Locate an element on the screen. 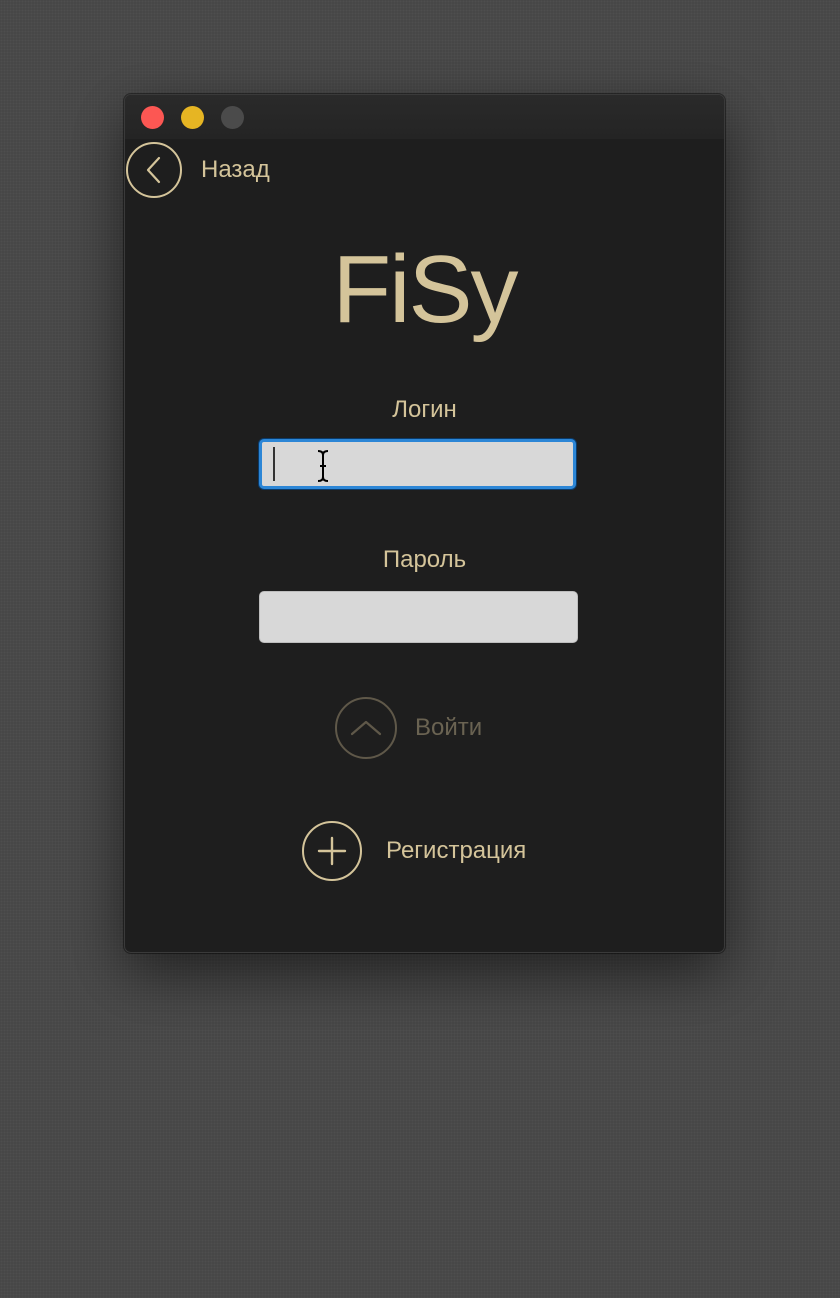 The image size is (840, 1298). text-caret is located at coordinates (274, 464).